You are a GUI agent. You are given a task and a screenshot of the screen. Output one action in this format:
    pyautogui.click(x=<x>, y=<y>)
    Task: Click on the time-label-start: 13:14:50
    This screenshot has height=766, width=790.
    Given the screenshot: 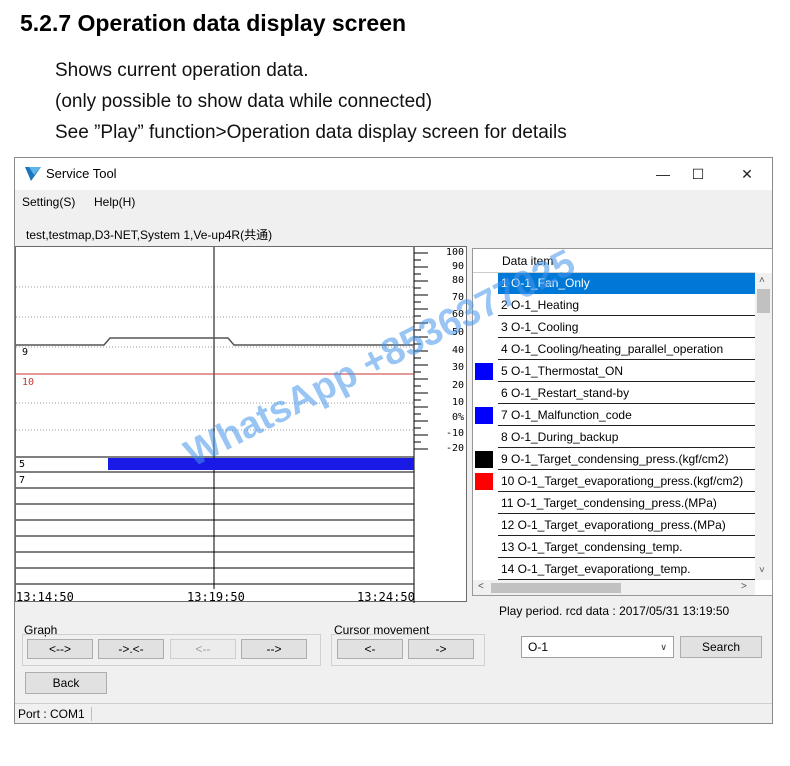 What is the action you would take?
    pyautogui.click(x=45, y=596)
    